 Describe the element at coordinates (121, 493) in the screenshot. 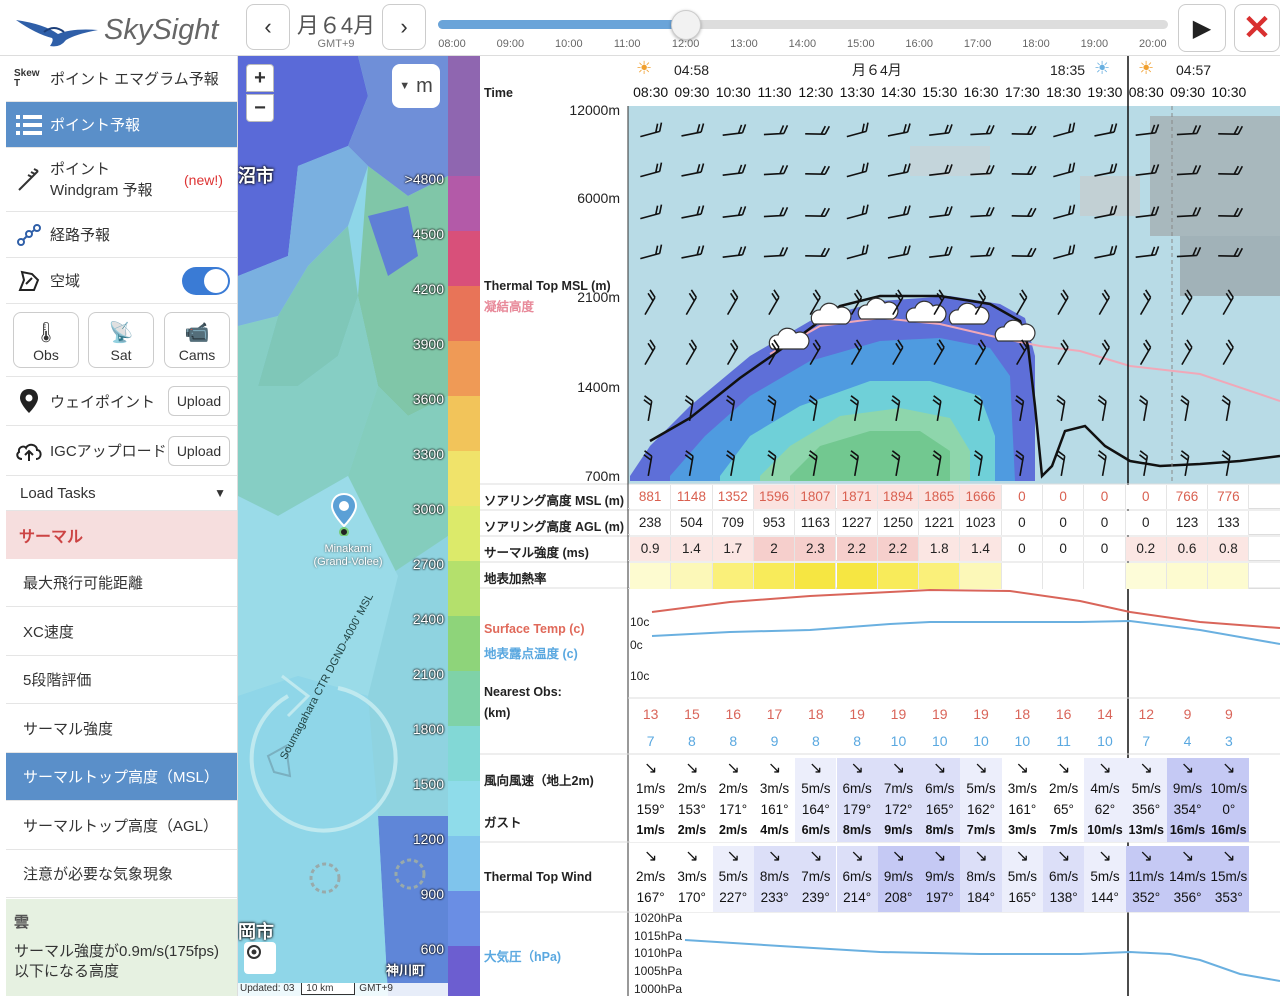

I see `load-tasks-dropdown: Load Tasks ▼` at that location.